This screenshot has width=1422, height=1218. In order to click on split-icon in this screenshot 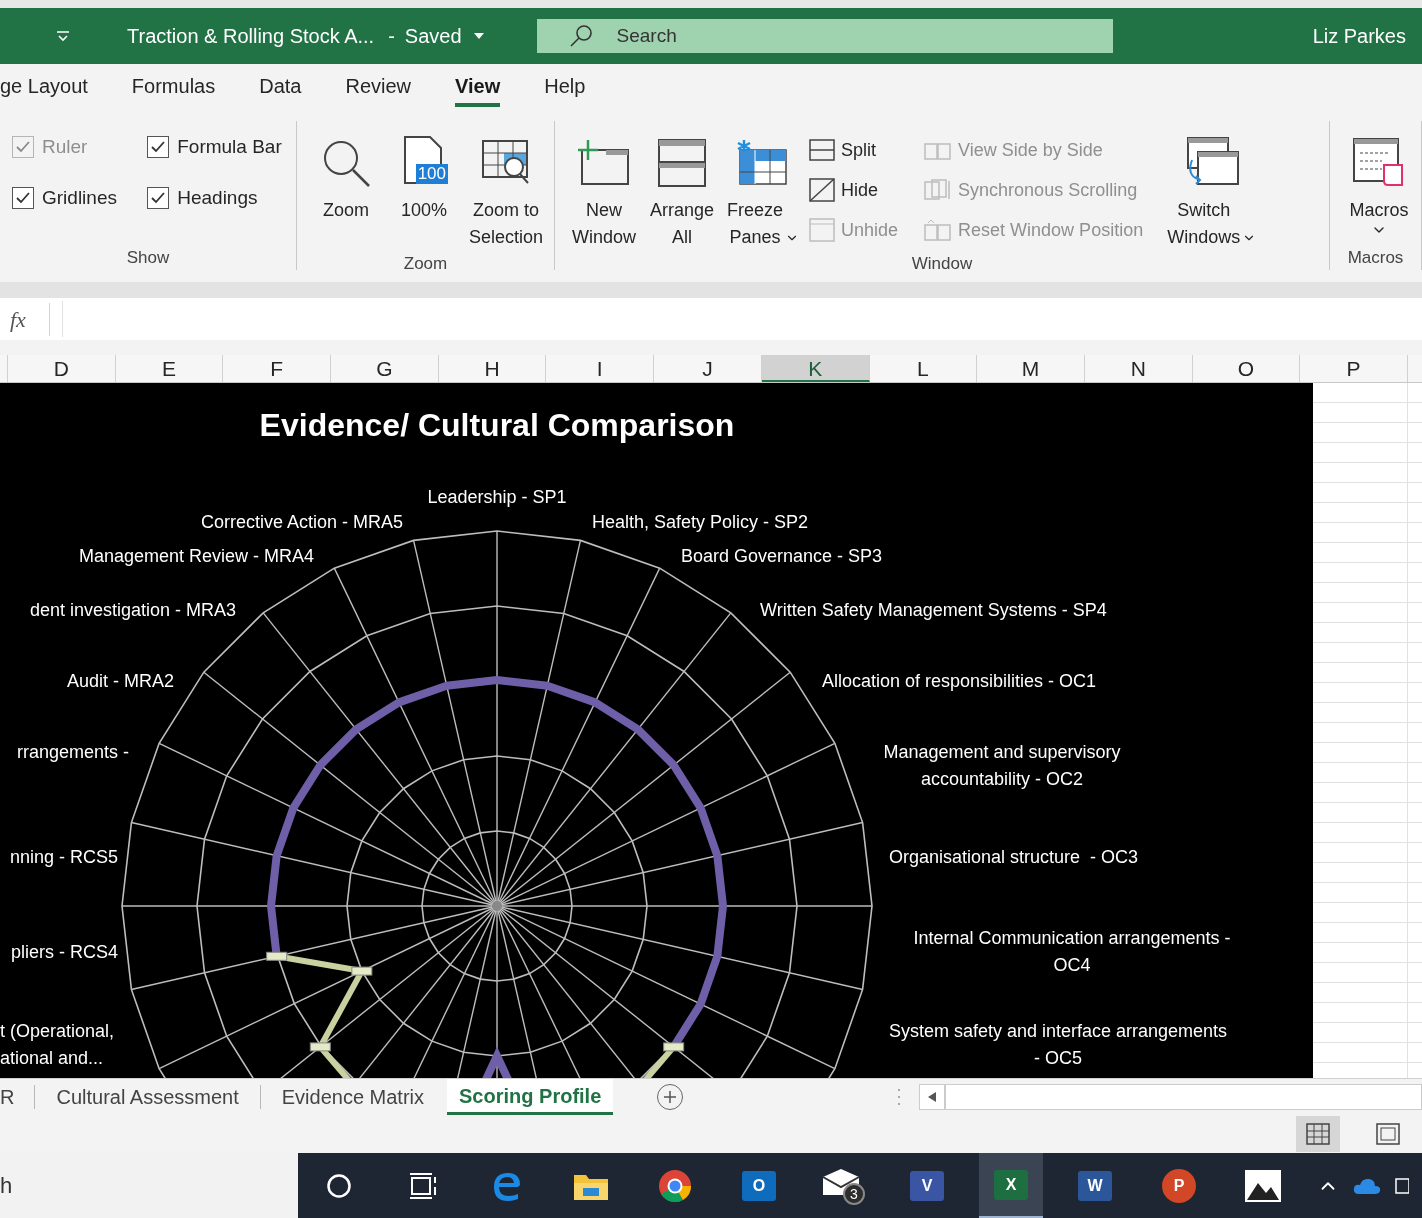, I will do `click(822, 150)`.